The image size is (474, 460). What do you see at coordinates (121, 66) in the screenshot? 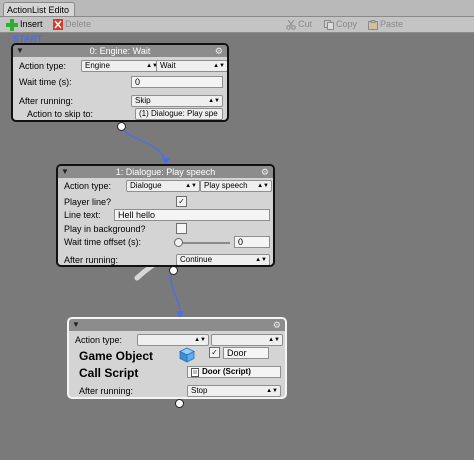
I see `action-category-dropdown: Engine ▲▼` at bounding box center [121, 66].